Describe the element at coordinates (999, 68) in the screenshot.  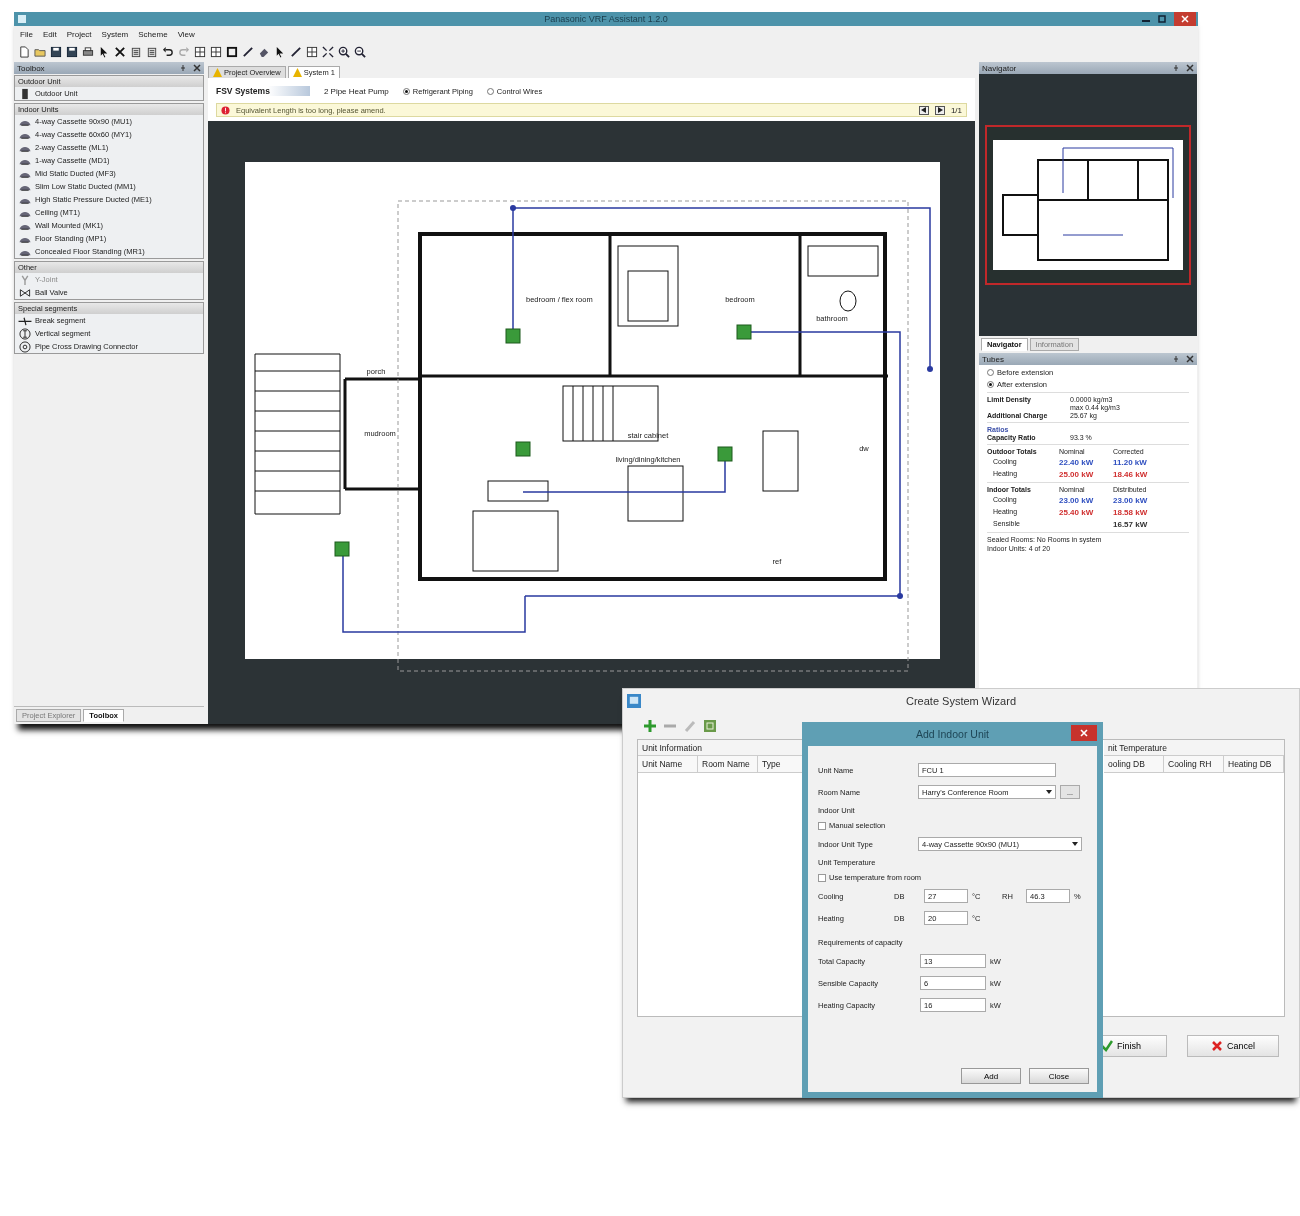
I see `panel-title: Navigator` at that location.